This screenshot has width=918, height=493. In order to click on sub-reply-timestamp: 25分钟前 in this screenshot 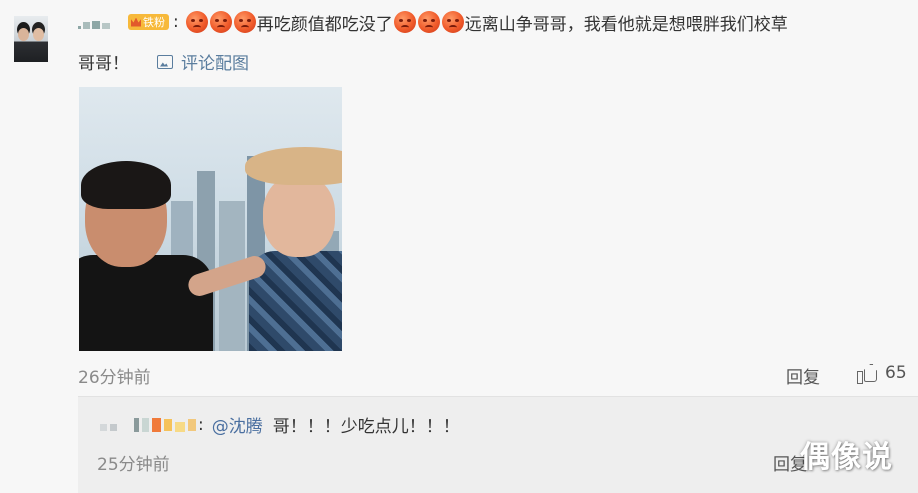, I will do `click(133, 465)`.